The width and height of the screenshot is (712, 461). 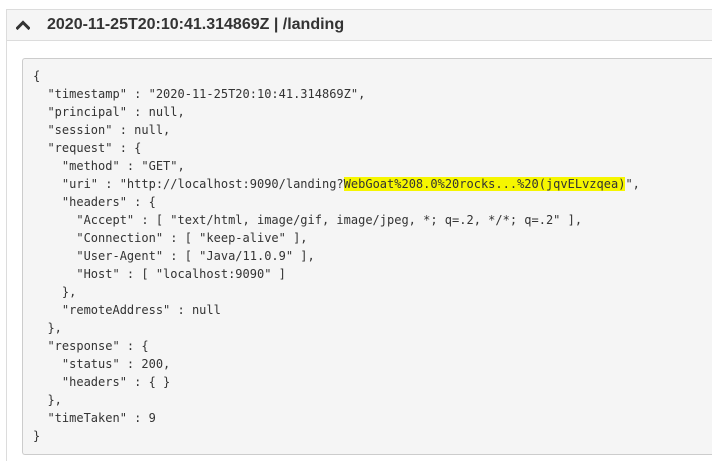 I want to click on code-line: "timeTaken" : 9, so click(x=94, y=418).